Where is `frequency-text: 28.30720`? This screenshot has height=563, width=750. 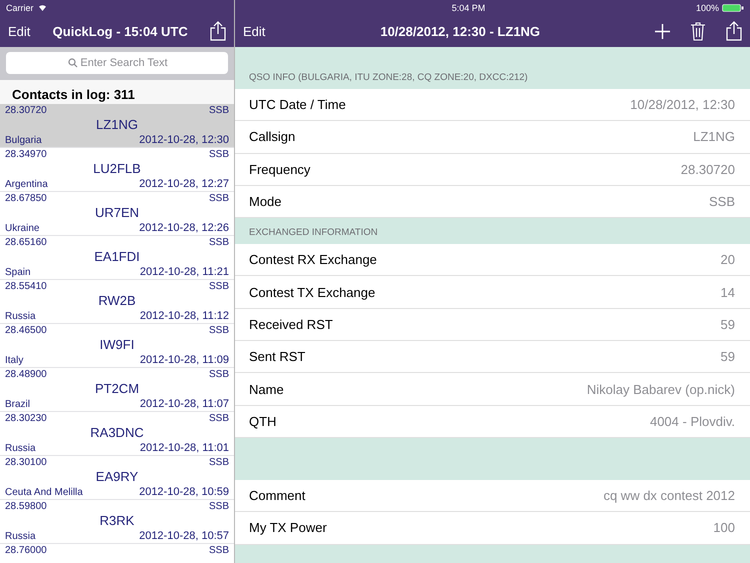
frequency-text: 28.30720 is located at coordinates (26, 110).